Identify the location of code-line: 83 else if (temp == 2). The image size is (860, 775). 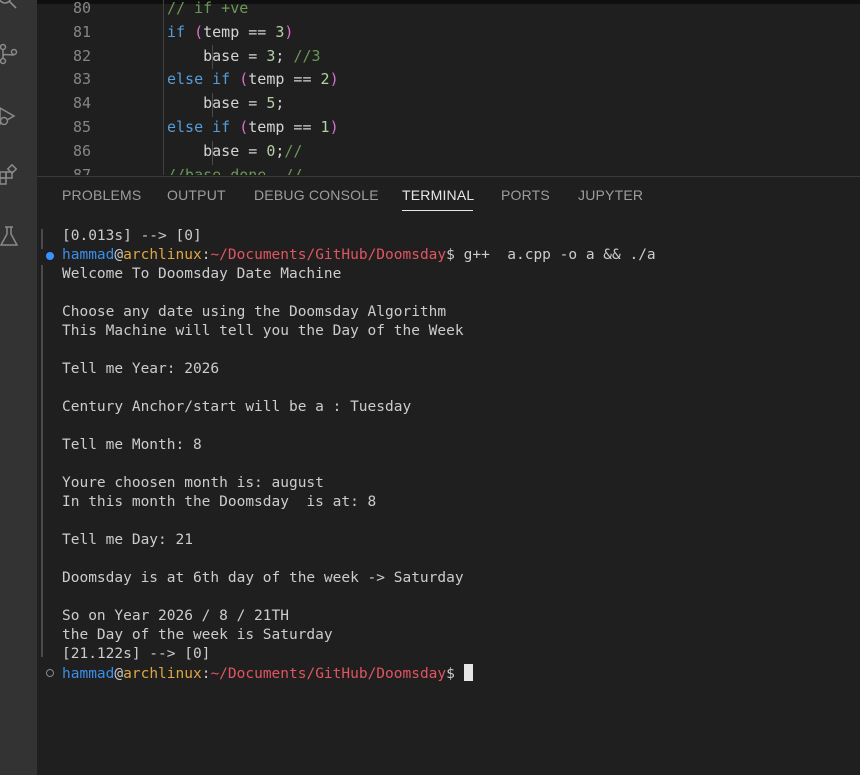
(448, 79).